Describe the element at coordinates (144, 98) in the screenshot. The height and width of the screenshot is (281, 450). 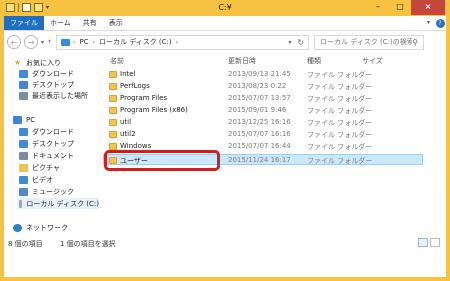
I see `file-name: Program Files` at that location.